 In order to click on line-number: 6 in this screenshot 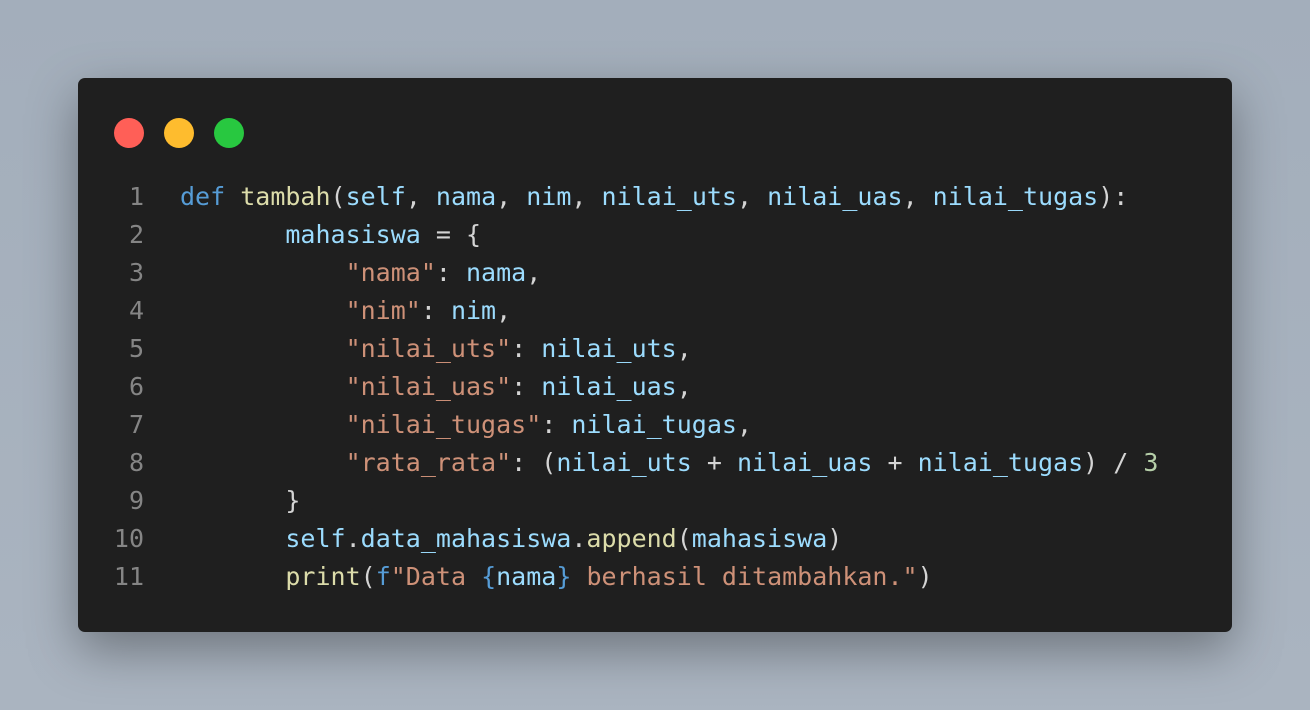, I will do `click(136, 386)`.